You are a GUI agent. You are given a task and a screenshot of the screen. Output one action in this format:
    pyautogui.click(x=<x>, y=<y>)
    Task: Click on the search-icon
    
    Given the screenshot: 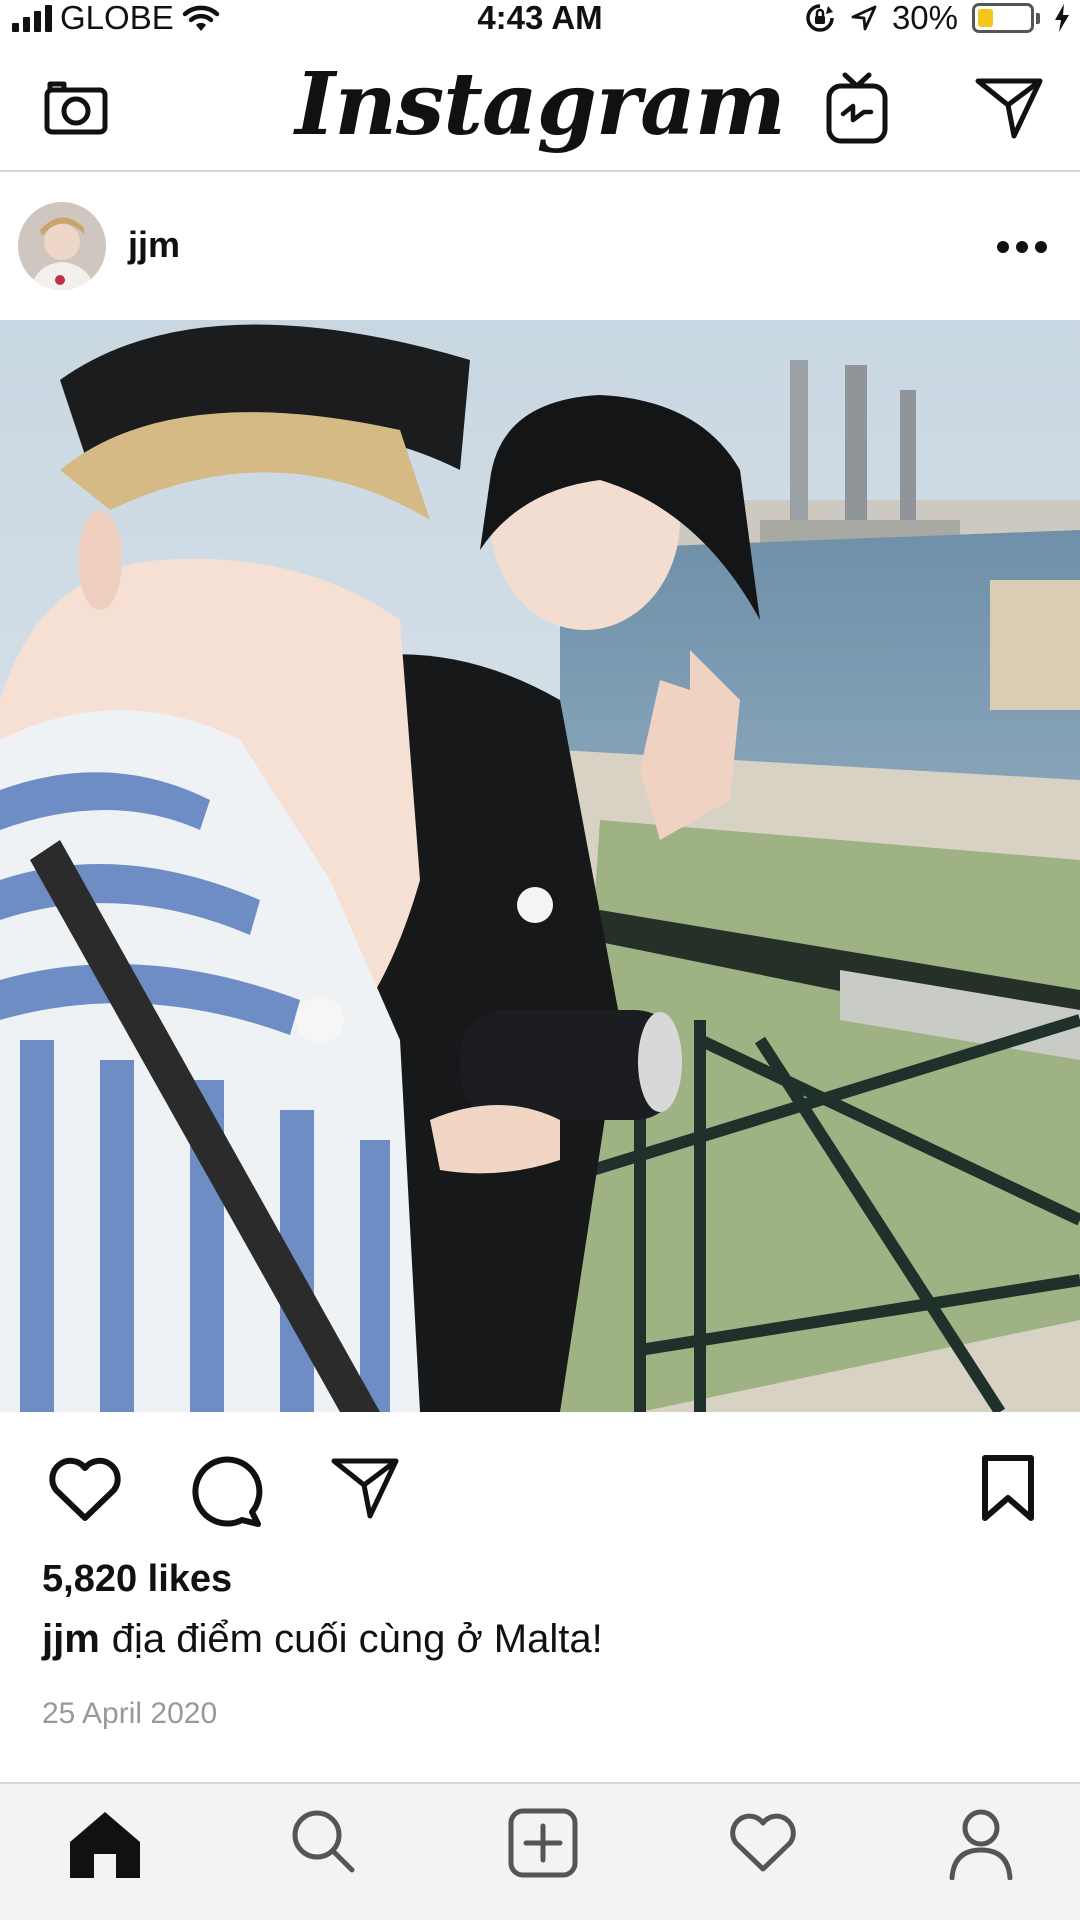 What is the action you would take?
    pyautogui.click(x=323, y=1841)
    